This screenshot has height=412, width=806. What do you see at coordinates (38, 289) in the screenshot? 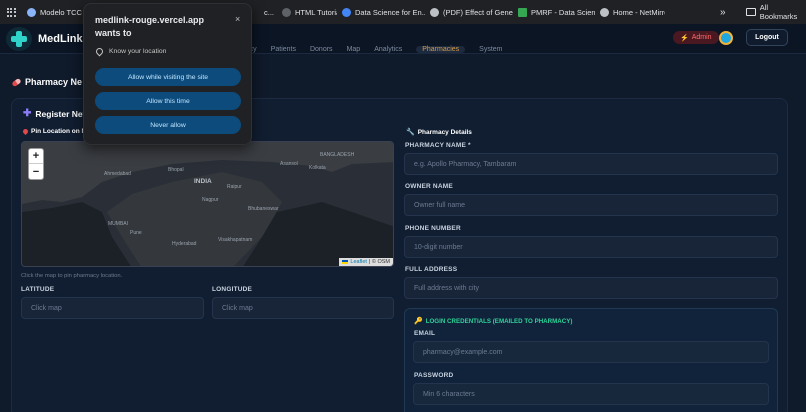
I see `latitude-label: LATITUDE` at bounding box center [38, 289].